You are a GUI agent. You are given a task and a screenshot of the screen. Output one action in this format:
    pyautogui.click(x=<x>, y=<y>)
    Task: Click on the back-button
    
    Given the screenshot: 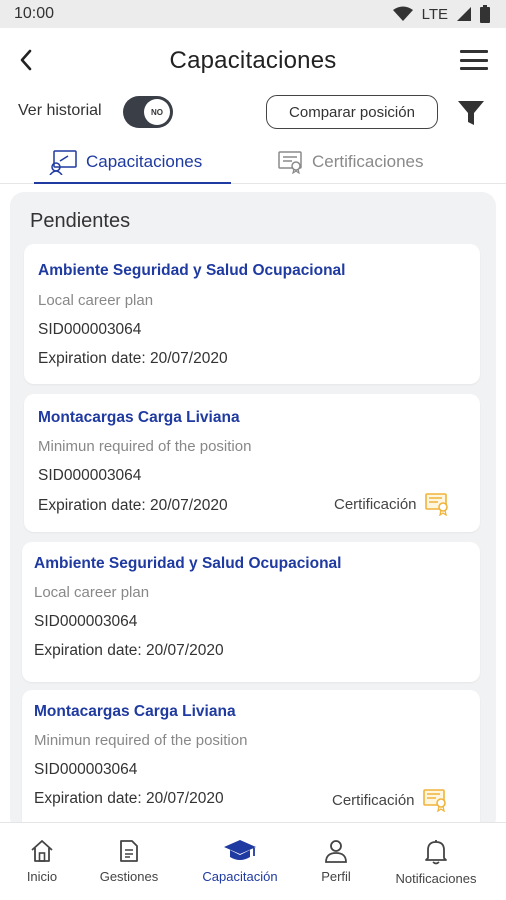 What is the action you would take?
    pyautogui.click(x=26, y=60)
    